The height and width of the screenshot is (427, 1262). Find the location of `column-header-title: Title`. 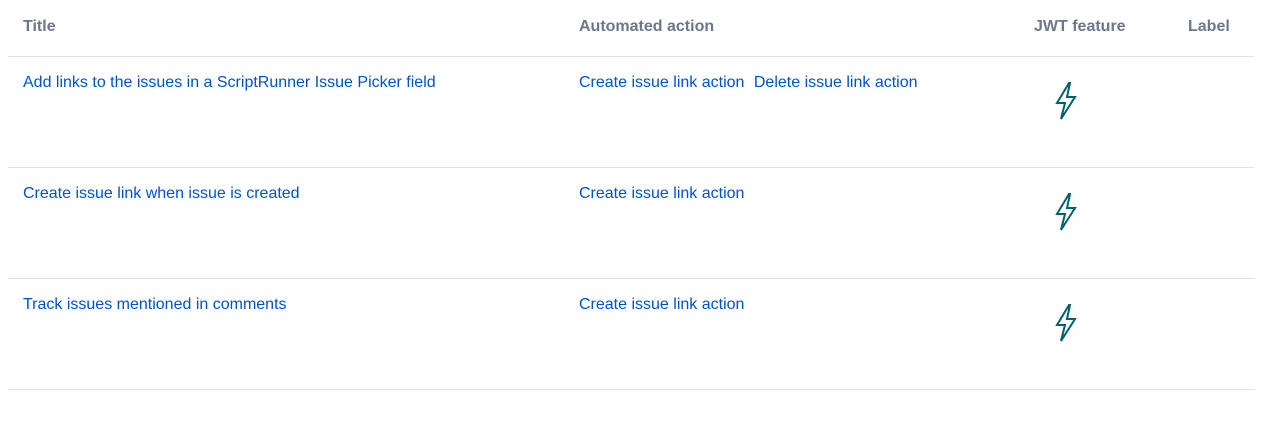

column-header-title: Title is located at coordinates (39, 27).